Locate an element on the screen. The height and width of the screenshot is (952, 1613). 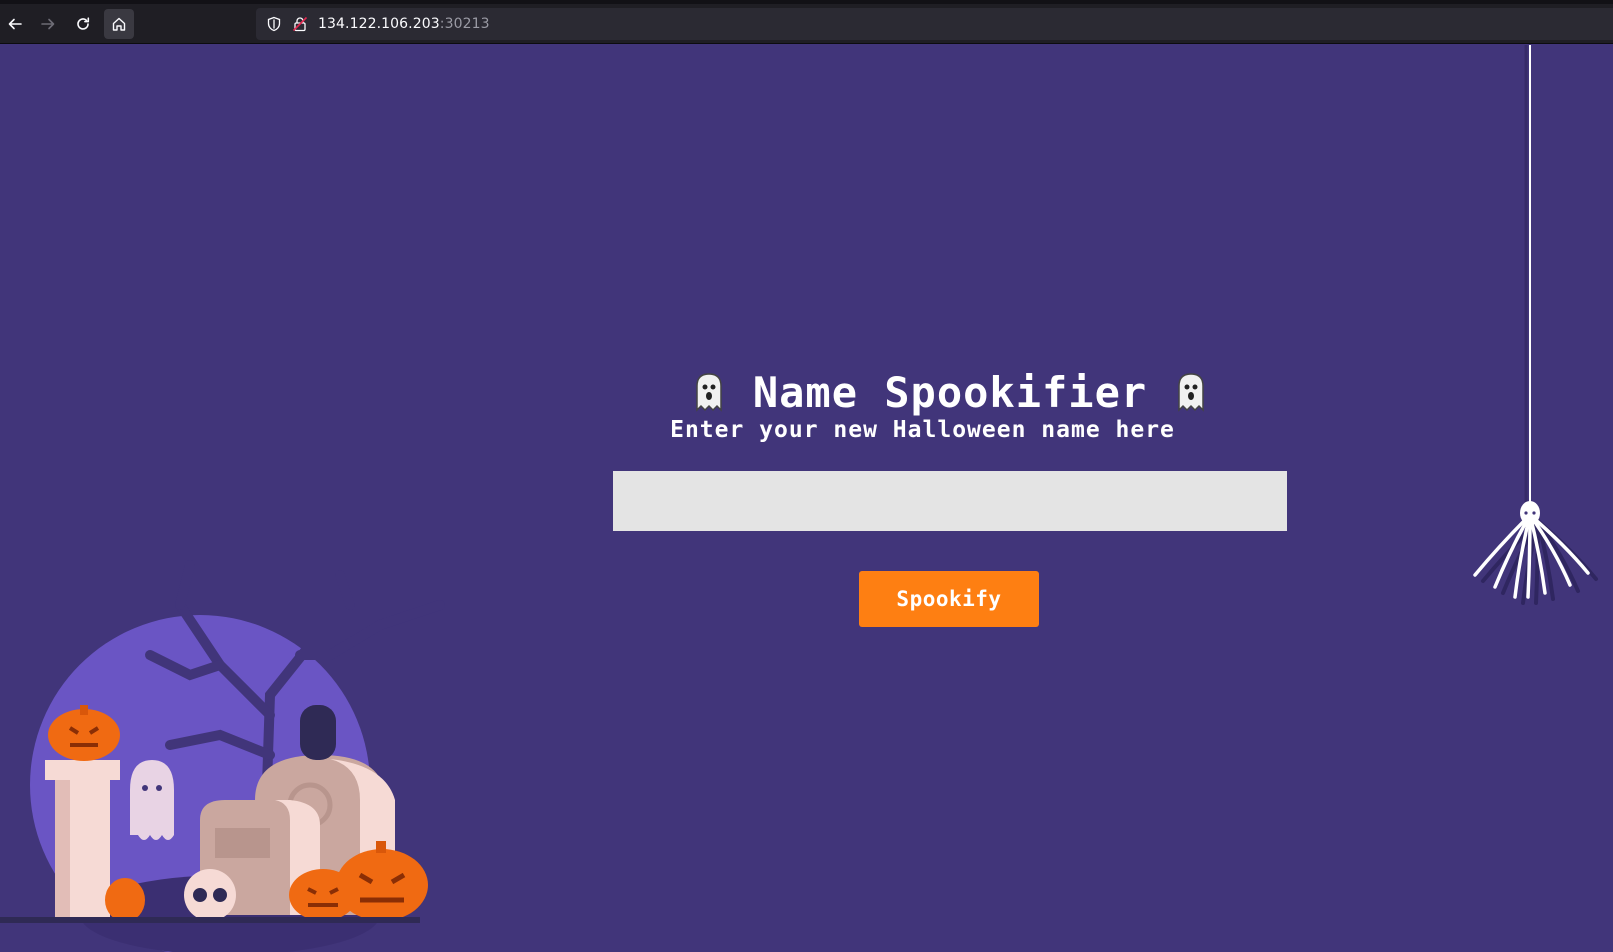
address-bar: 134.122.106.203:30213 is located at coordinates (934, 24).